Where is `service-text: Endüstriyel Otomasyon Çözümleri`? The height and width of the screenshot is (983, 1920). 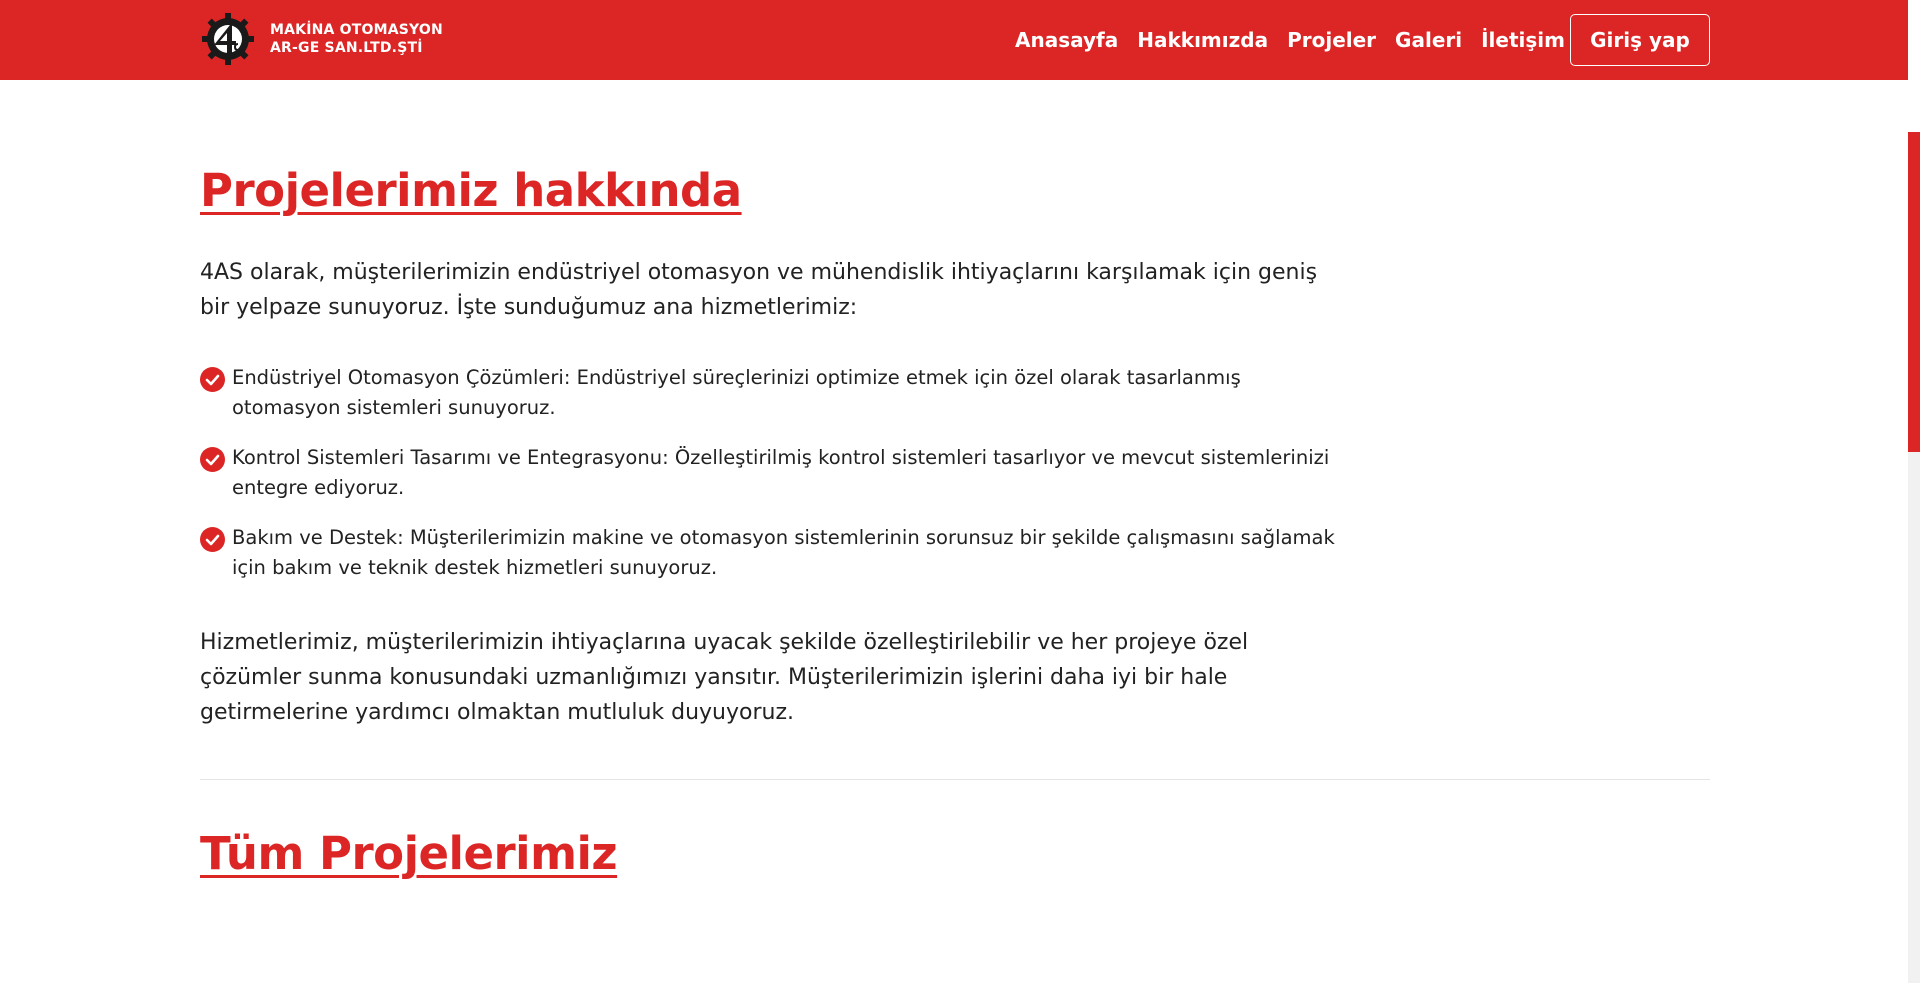 service-text: Endüstriyel Otomasyon Çözümleri is located at coordinates (736, 392).